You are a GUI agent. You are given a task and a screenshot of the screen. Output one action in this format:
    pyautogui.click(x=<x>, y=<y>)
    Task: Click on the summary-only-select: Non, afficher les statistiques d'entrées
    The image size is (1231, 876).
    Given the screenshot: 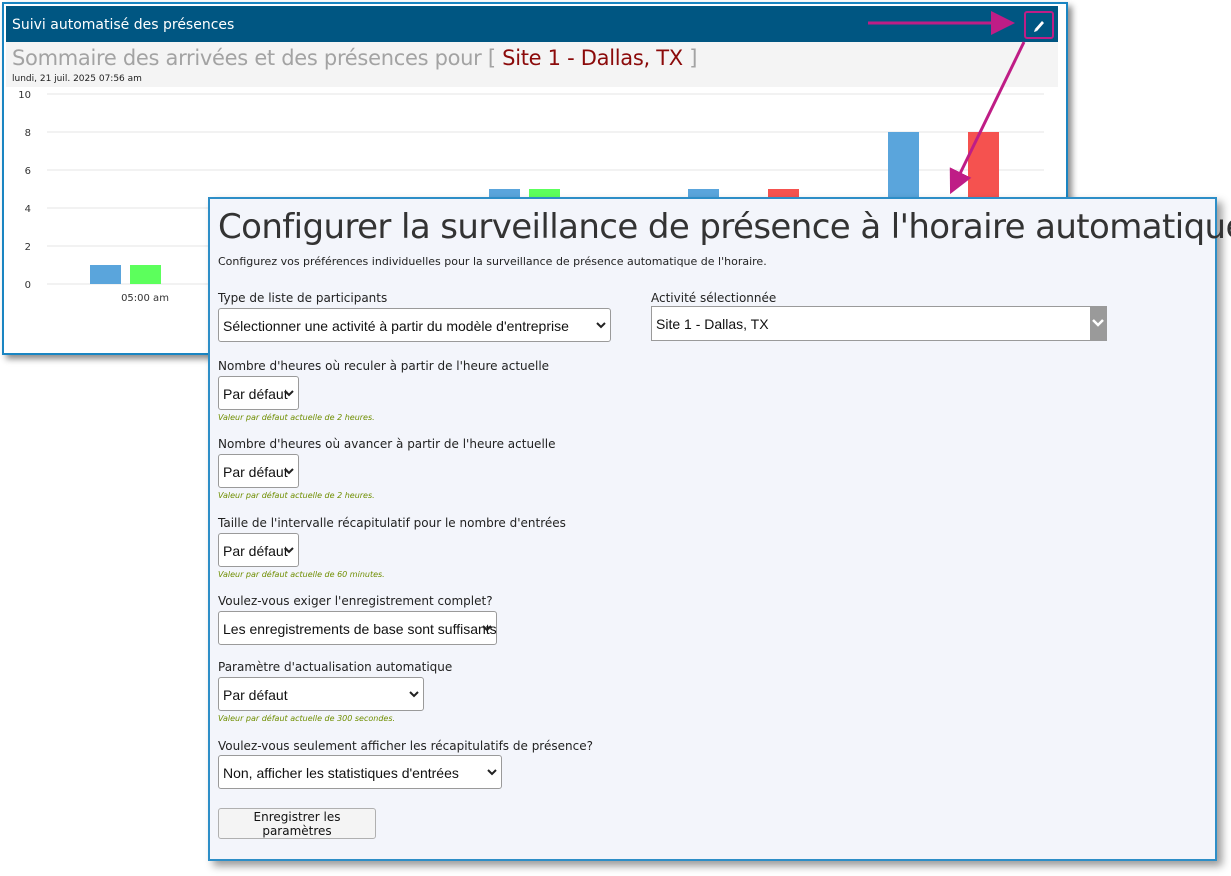 What is the action you would take?
    pyautogui.click(x=360, y=772)
    